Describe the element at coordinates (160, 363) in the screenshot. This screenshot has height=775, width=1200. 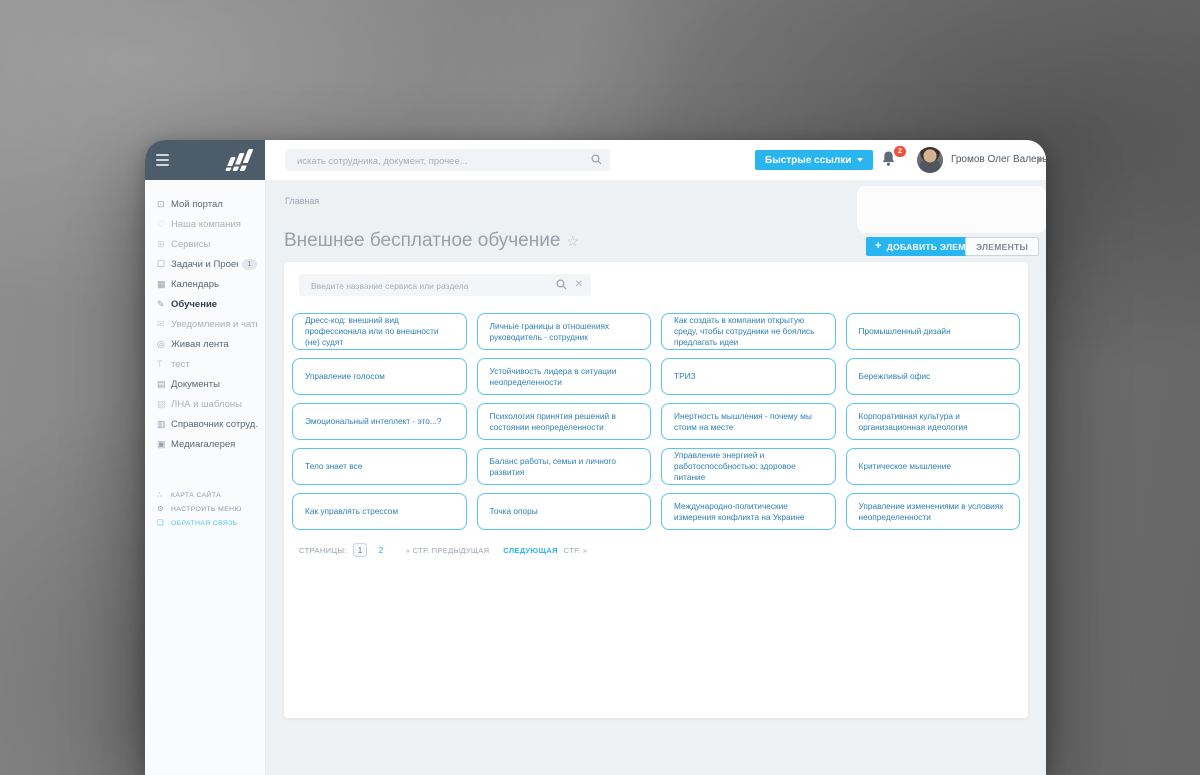
I see `text-icon: T` at that location.